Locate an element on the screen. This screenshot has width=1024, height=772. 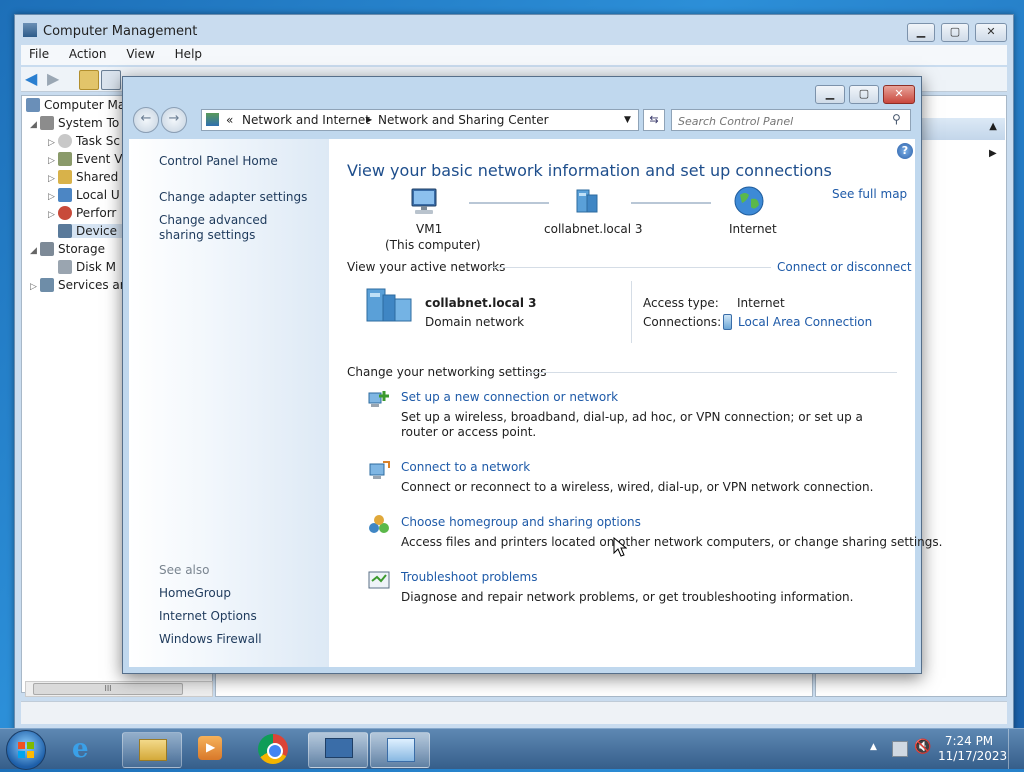
control-panel-icon is located at coordinates (401, 750).